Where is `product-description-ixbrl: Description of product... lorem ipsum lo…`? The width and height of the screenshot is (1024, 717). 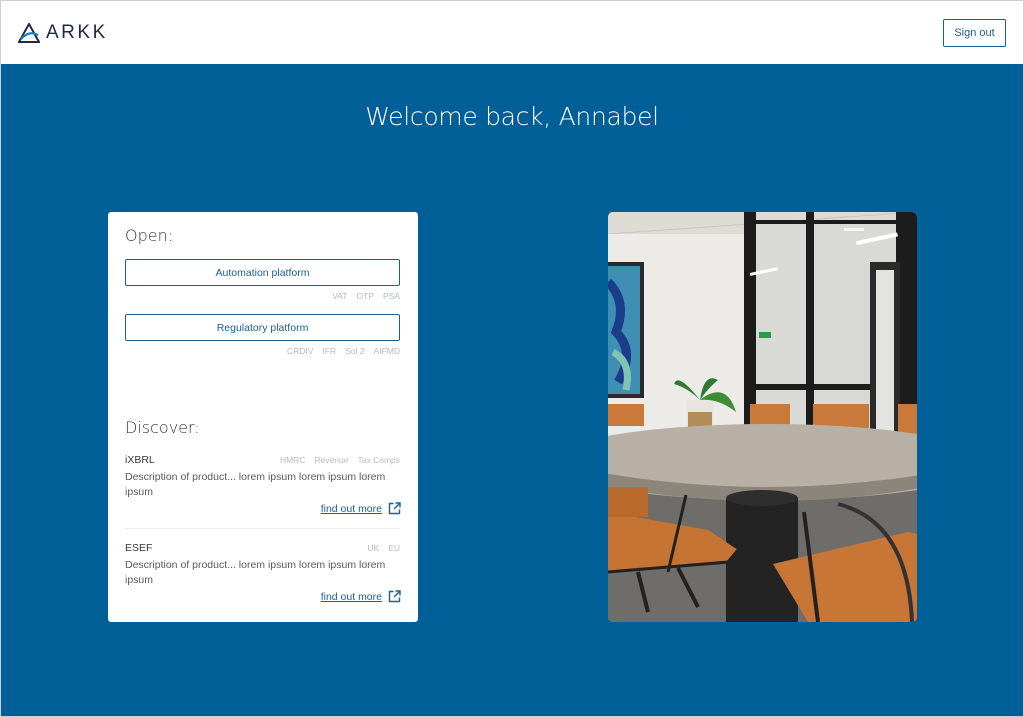
product-description-ixbrl: Description of product... lorem ipsum lo… is located at coordinates (255, 484).